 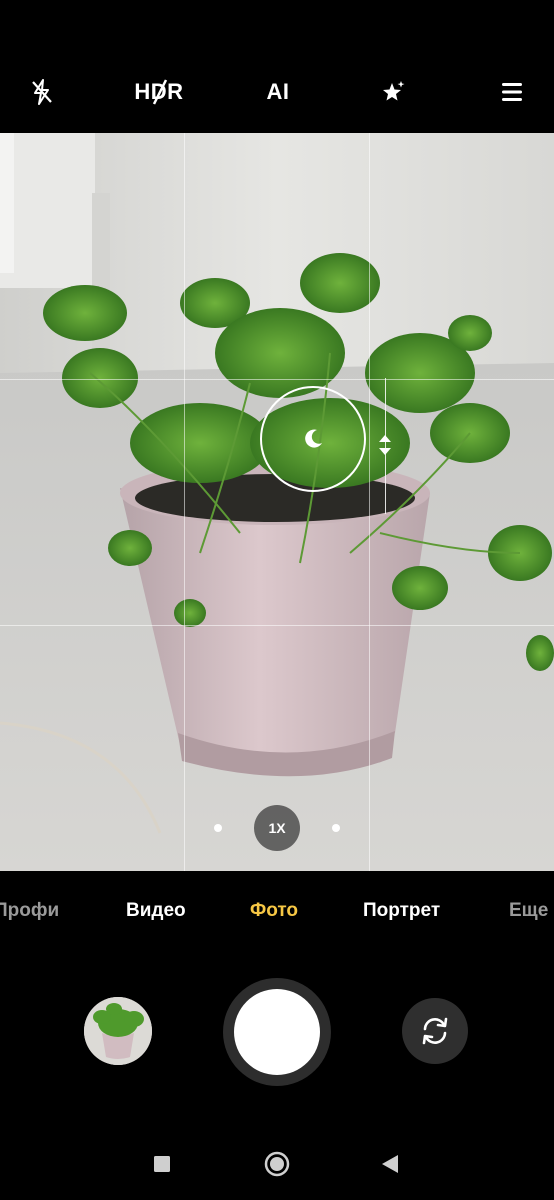 I want to click on mode-selector: Профи Видео Фото Портрет Еще, so click(x=277, y=913).